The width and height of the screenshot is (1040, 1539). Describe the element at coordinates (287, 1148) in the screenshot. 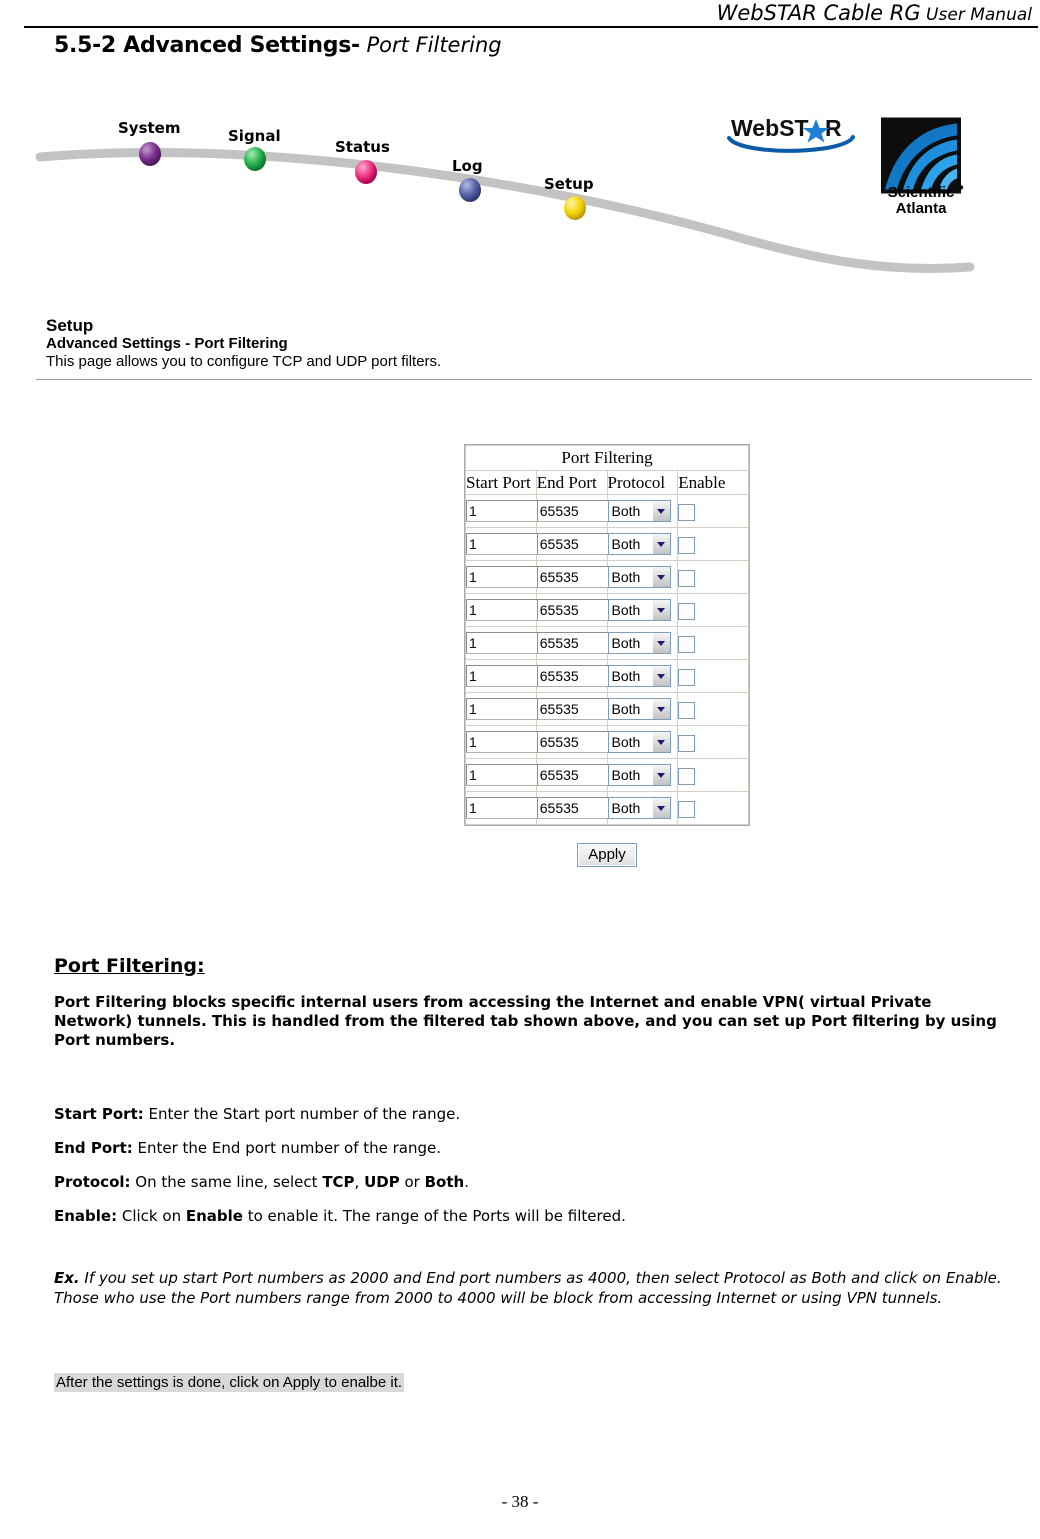

I see `field-text-end-port: Enter the End port number of the range.` at that location.